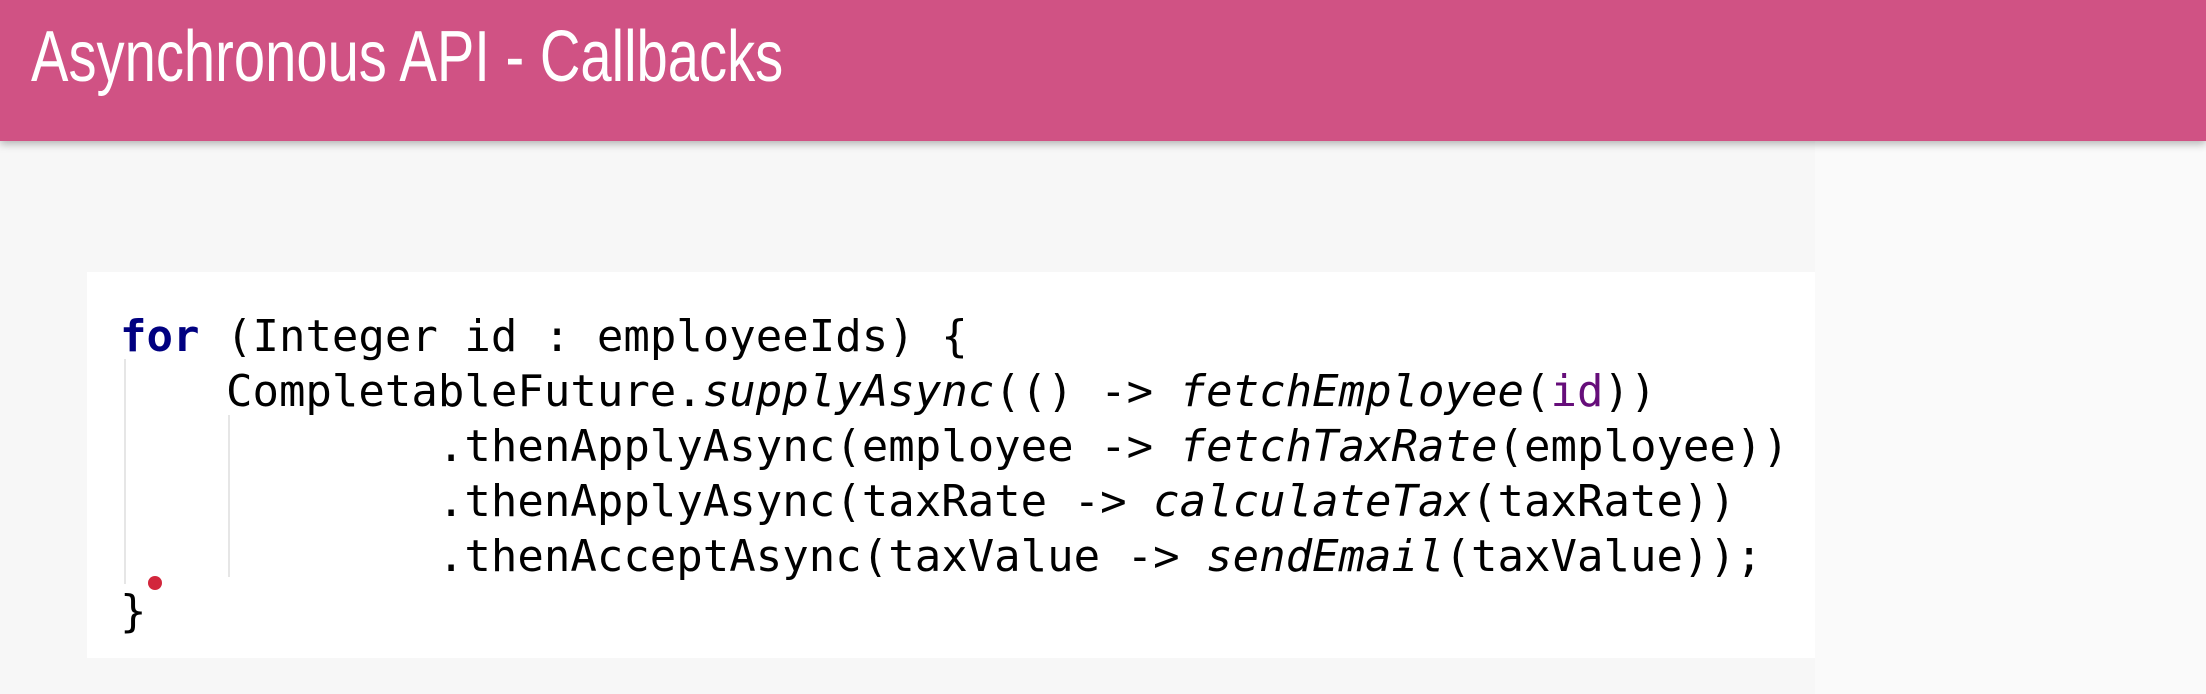  Describe the element at coordinates (650, 446) in the screenshot. I see `code-token: .thenApplyAsync(employee ->` at that location.